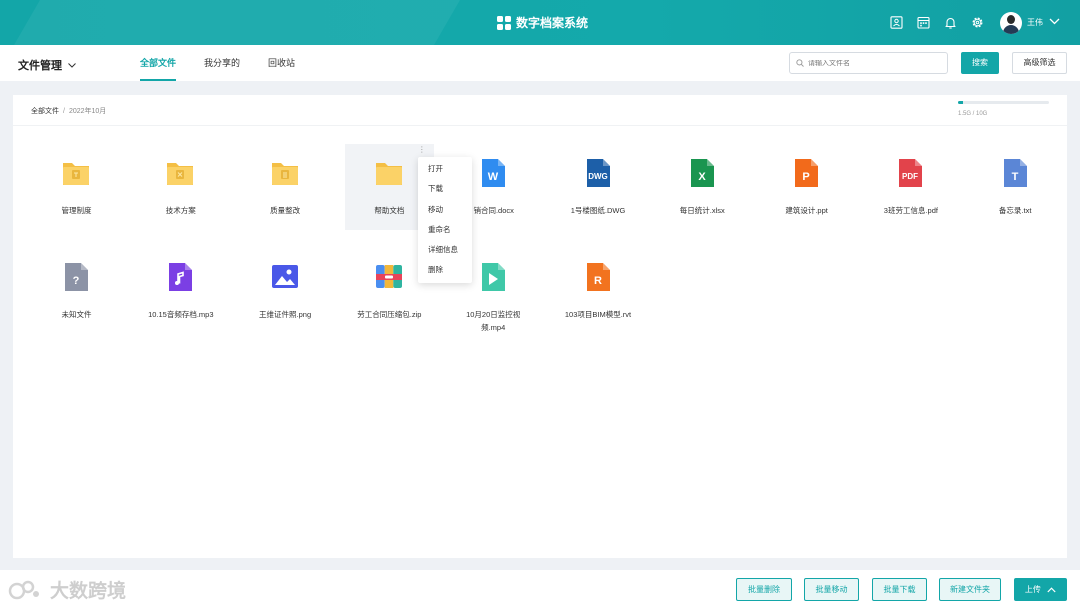 The image size is (1080, 608). I want to click on file-name: 管理制度, so click(76, 210).